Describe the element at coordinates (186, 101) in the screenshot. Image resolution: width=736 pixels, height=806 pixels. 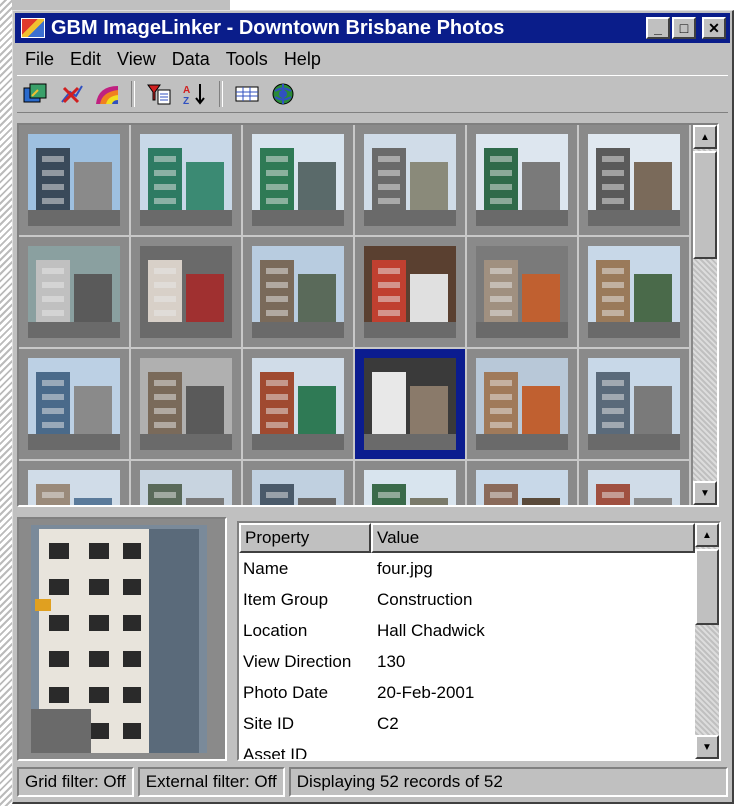
I see `svg-text: Z` at that location.